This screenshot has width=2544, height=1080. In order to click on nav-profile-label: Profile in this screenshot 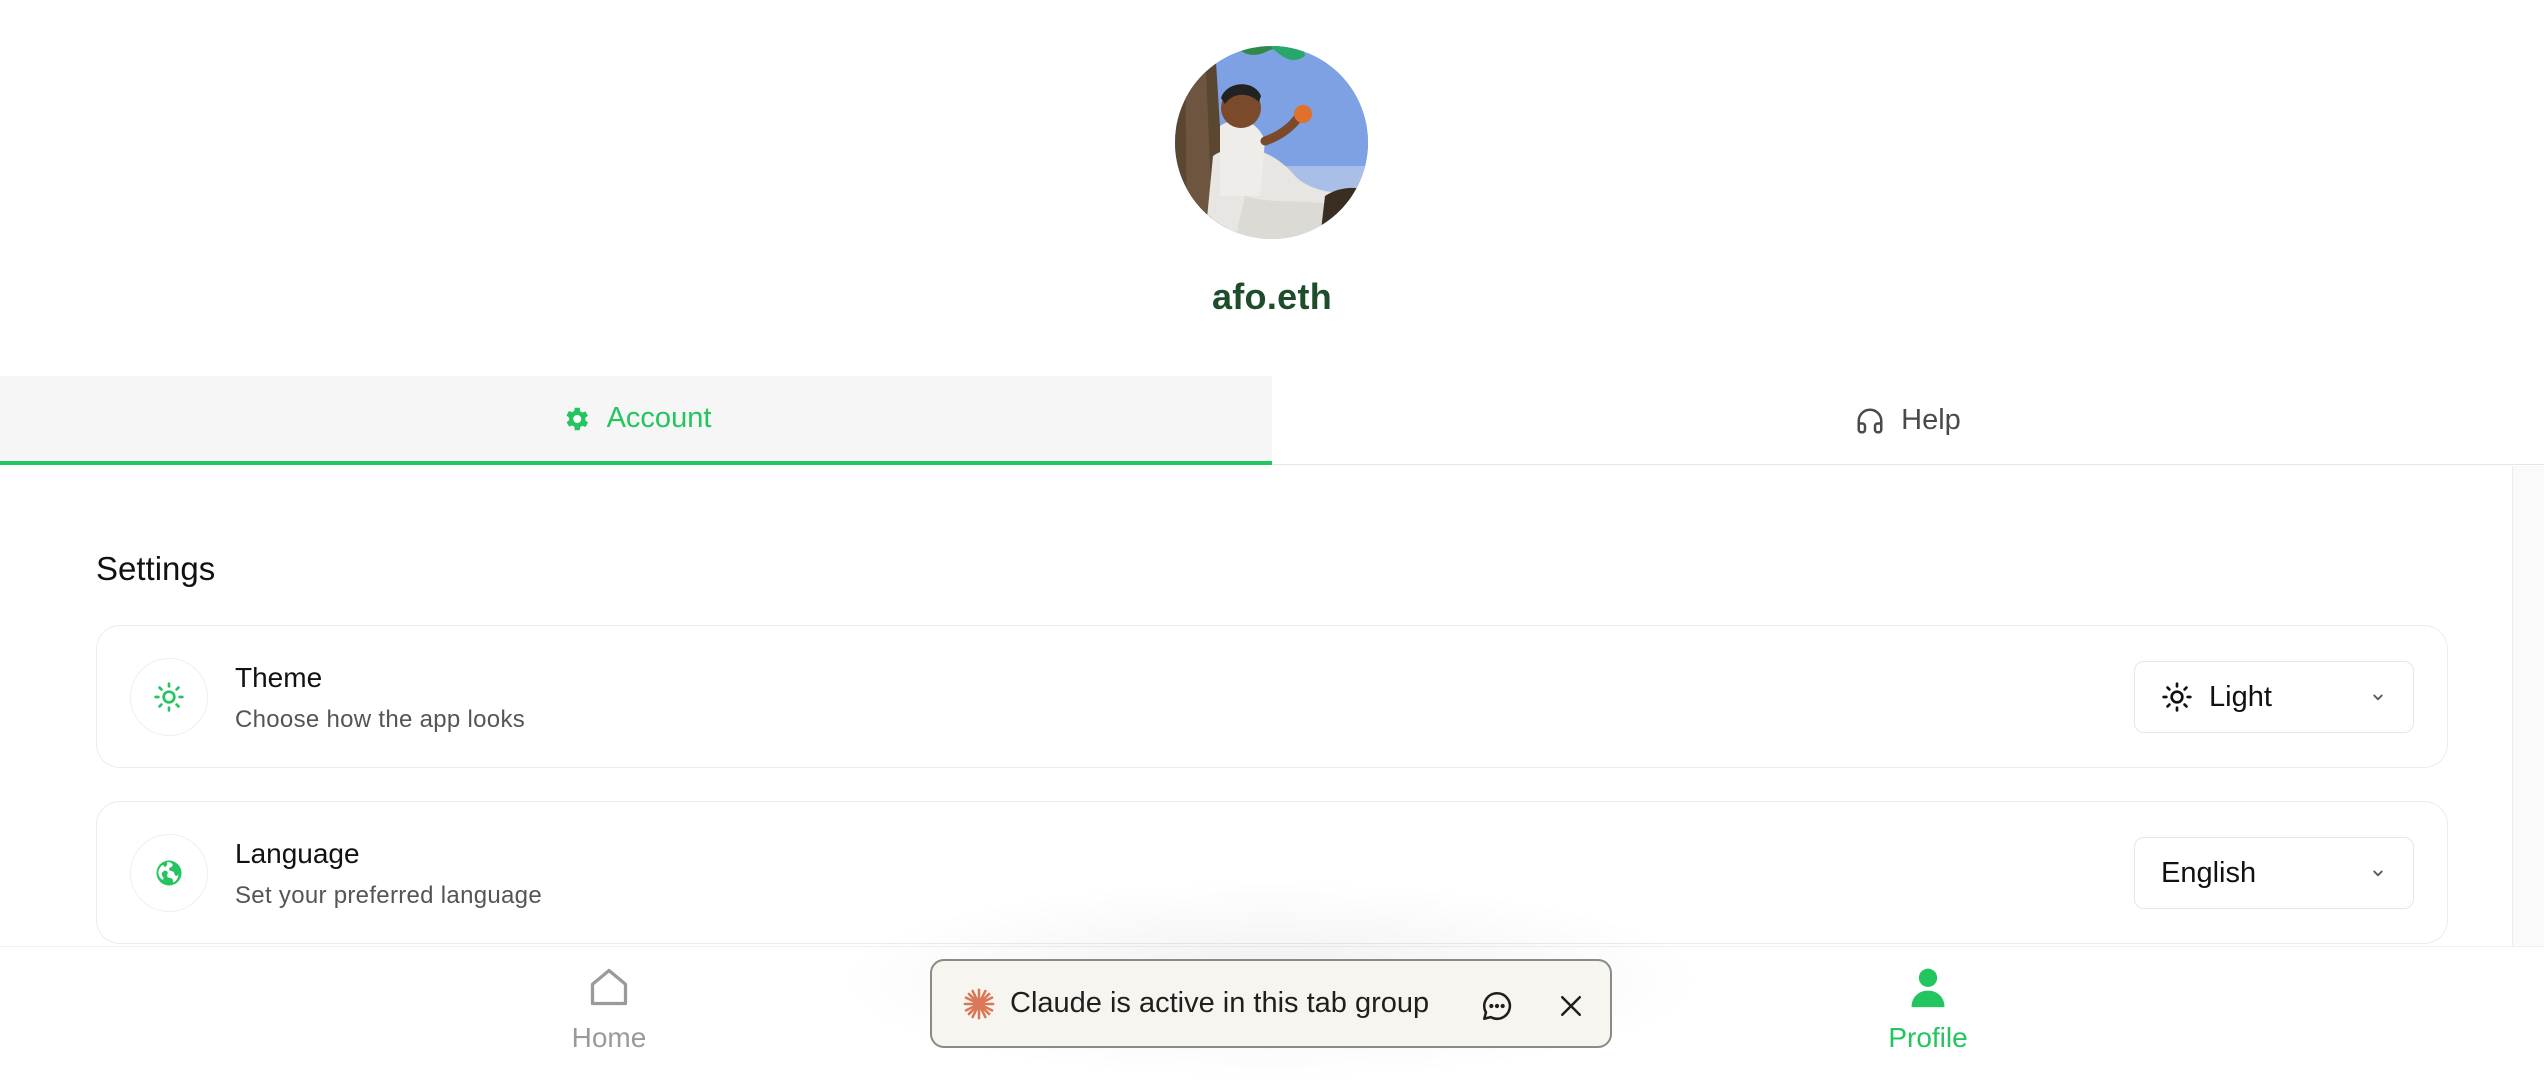, I will do `click(1928, 1037)`.